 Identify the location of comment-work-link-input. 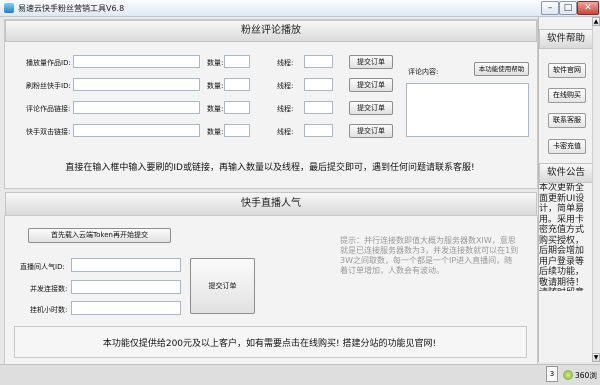
(136, 107).